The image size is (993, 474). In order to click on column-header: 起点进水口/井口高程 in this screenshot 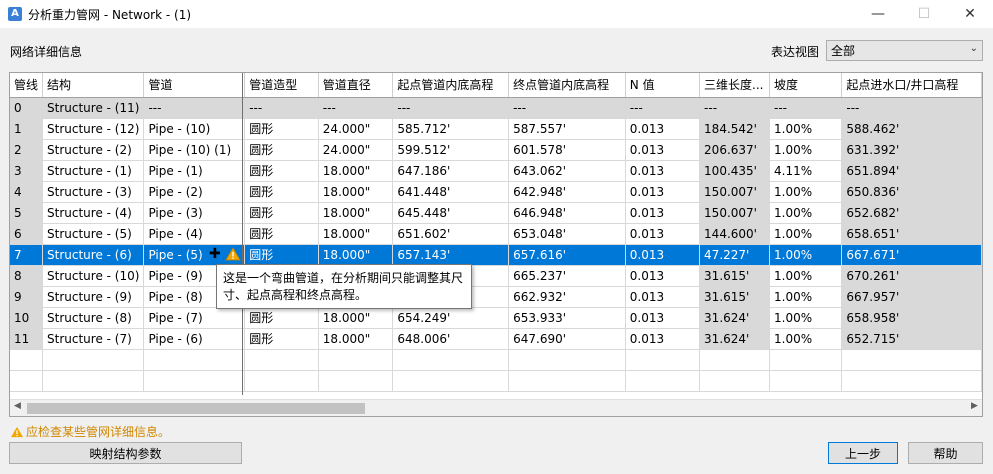, I will do `click(911, 85)`.